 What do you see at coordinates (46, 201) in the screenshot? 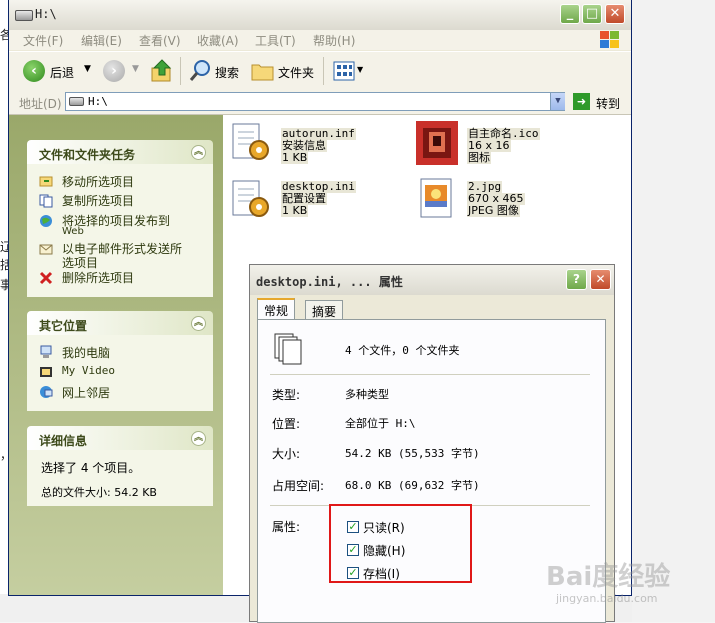
I see `copy-icon` at bounding box center [46, 201].